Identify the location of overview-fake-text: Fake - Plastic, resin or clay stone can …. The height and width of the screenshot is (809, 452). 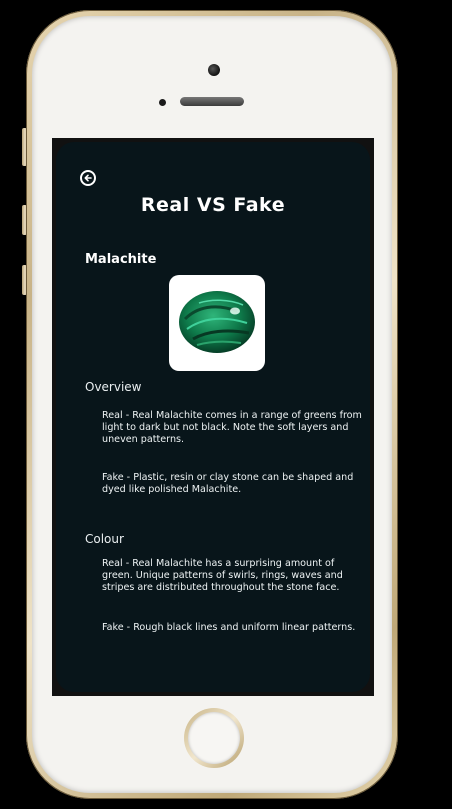
(228, 483).